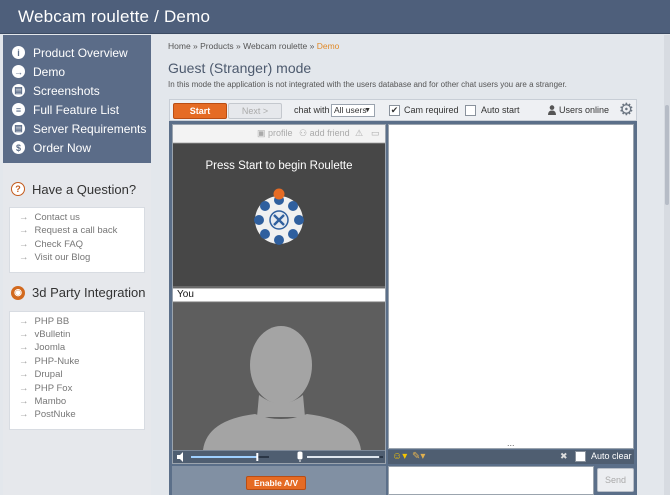 The image size is (670, 495). What do you see at coordinates (179, 46) in the screenshot?
I see `breadcrumb-home: Home` at bounding box center [179, 46].